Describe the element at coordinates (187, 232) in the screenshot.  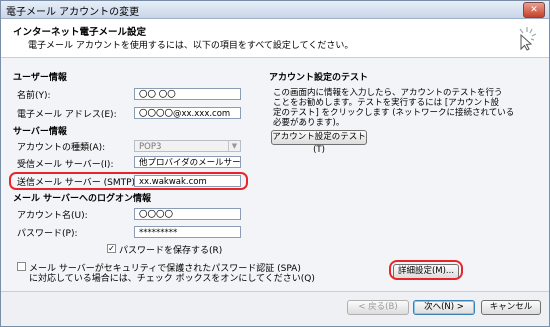
I see `password-field: *********` at that location.